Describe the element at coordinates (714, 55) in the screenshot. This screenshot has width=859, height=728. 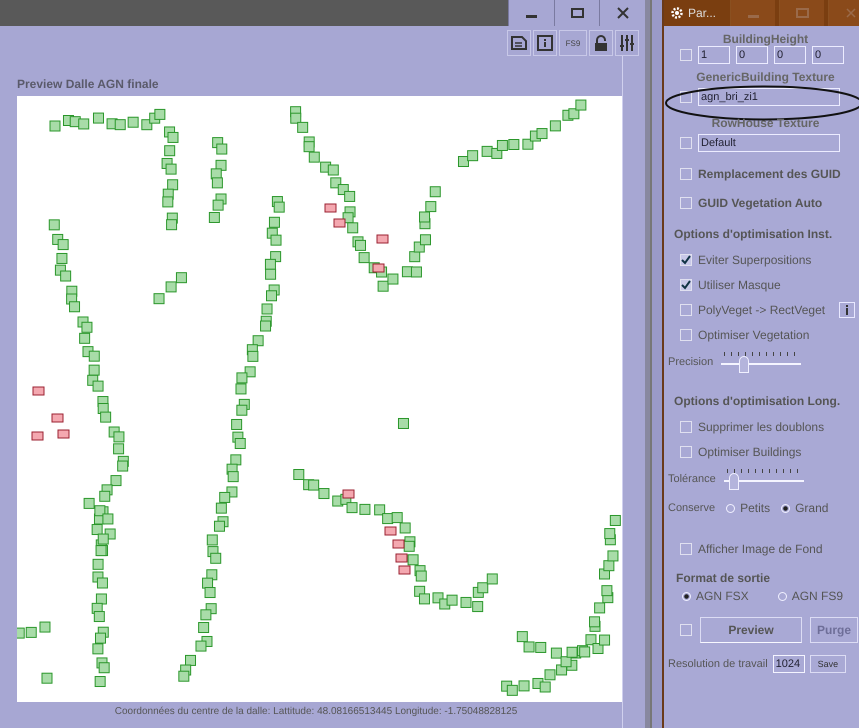
I see `height-field: 1` at that location.